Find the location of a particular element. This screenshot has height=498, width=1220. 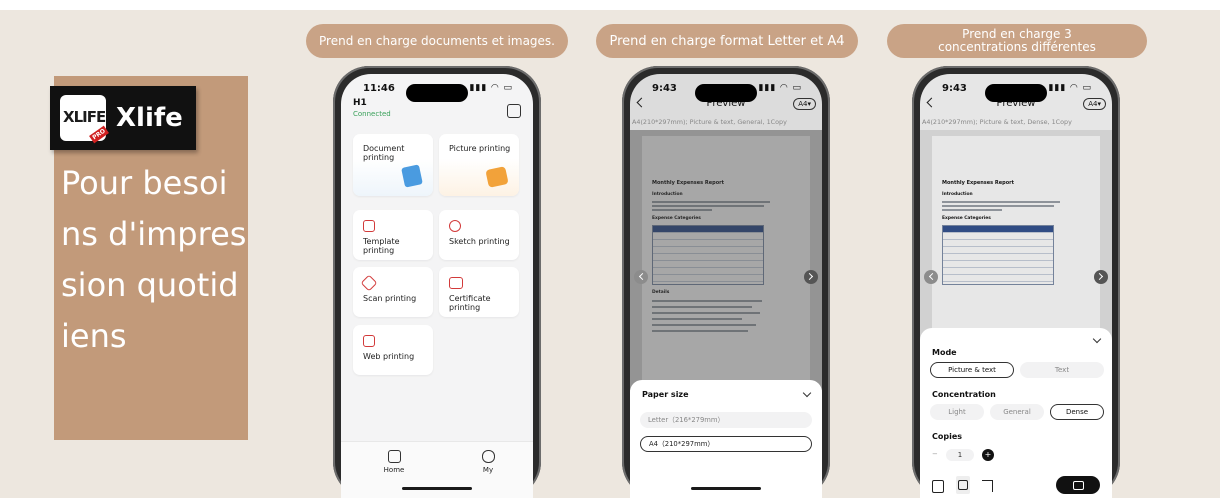

mode-text: Text is located at coordinates (1062, 370).